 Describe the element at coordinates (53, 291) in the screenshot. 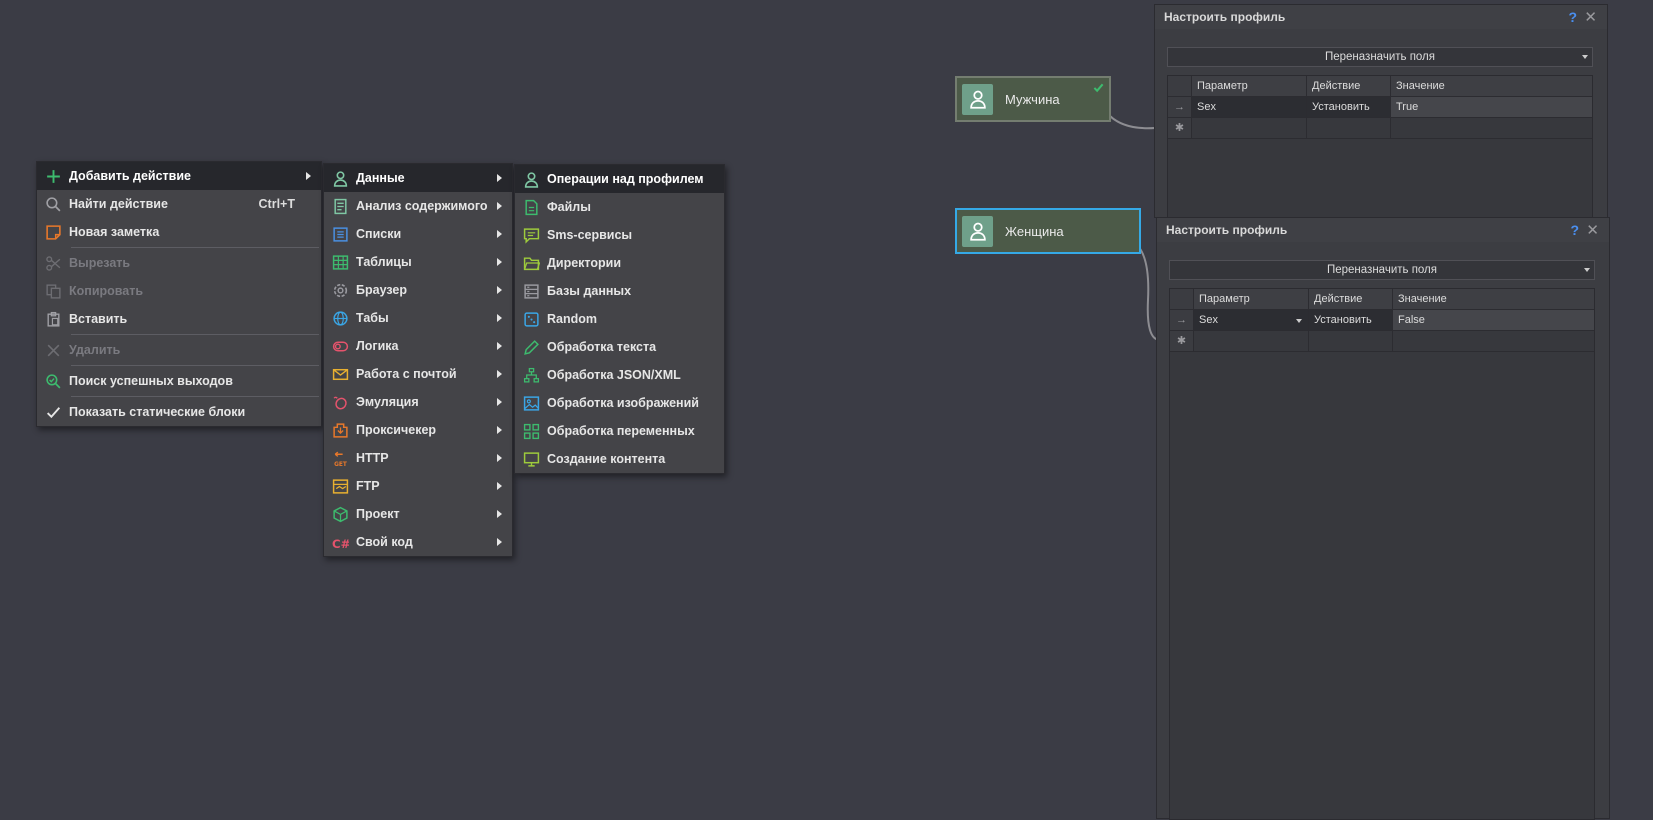

I see `copy-icon` at that location.